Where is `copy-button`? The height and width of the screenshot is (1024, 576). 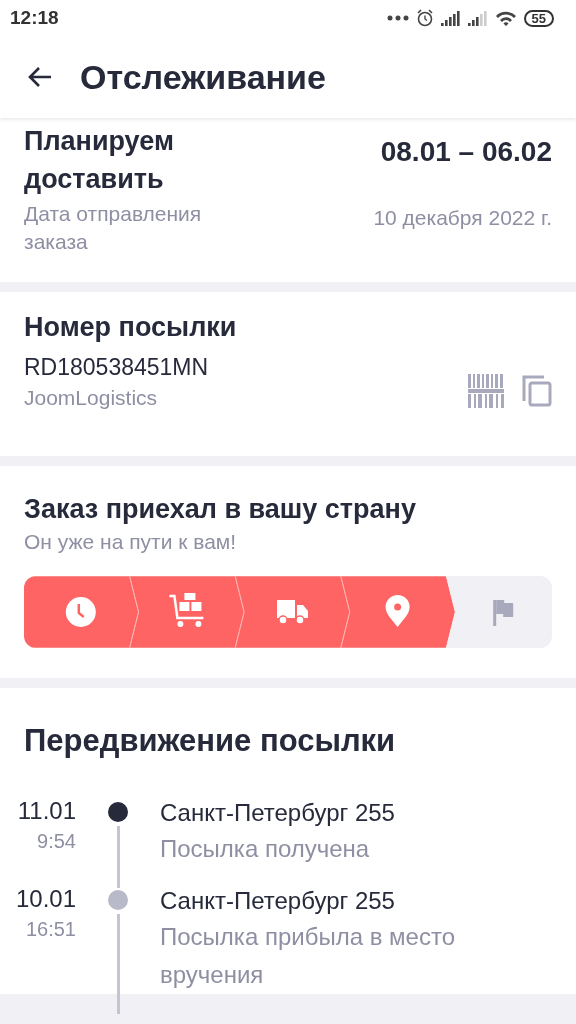 copy-button is located at coordinates (537, 391).